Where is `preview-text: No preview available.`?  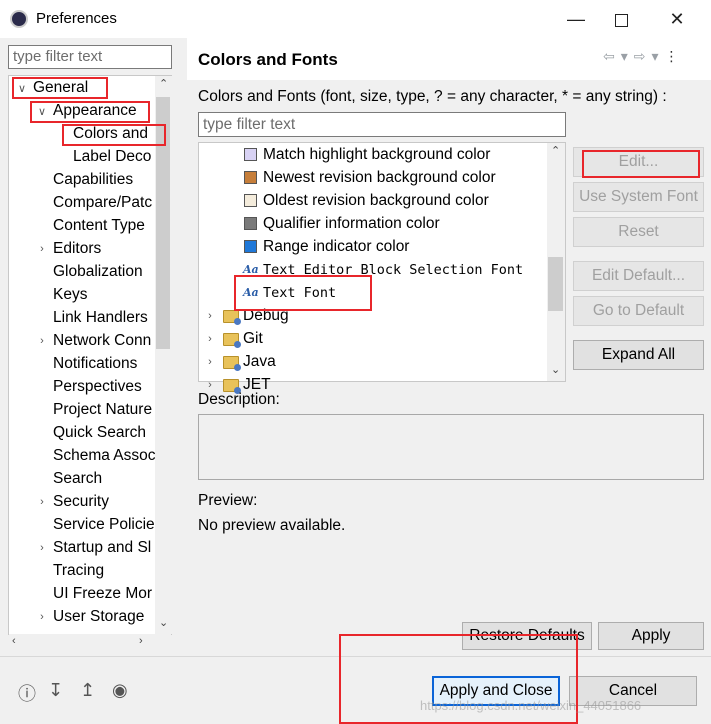
preview-text: No preview available. is located at coordinates (272, 525).